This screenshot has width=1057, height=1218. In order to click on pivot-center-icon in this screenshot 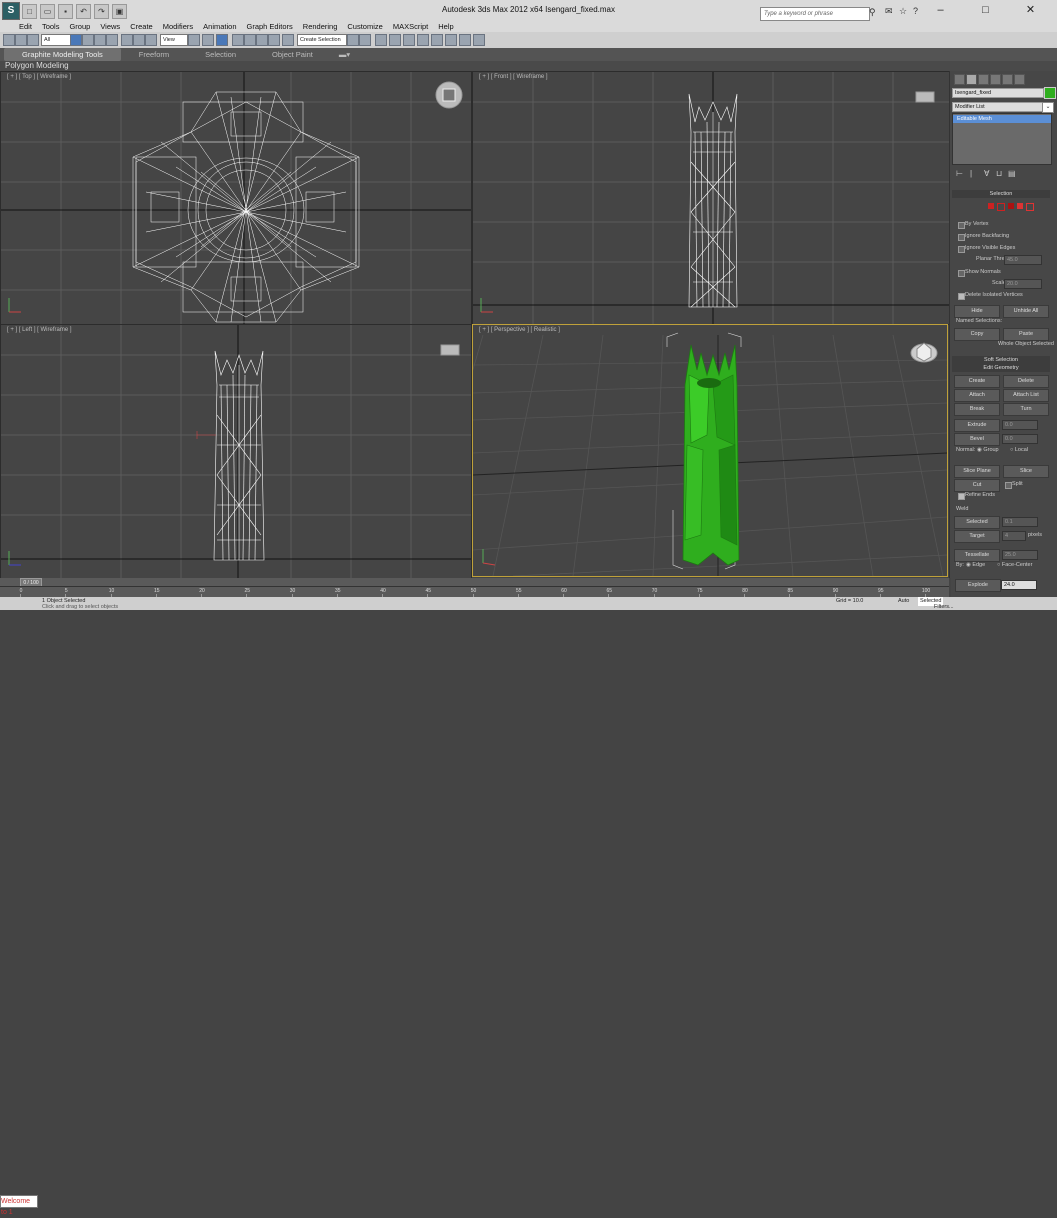, I will do `click(194, 40)`.